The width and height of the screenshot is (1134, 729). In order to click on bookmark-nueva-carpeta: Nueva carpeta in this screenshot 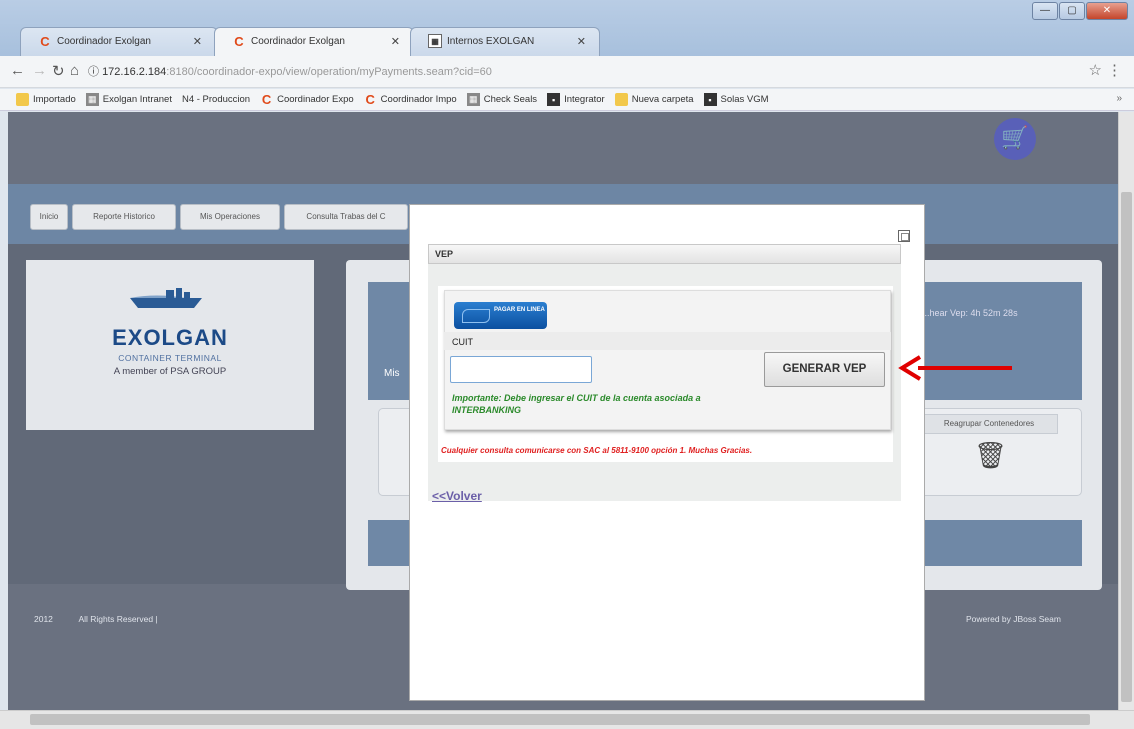, I will do `click(654, 99)`.